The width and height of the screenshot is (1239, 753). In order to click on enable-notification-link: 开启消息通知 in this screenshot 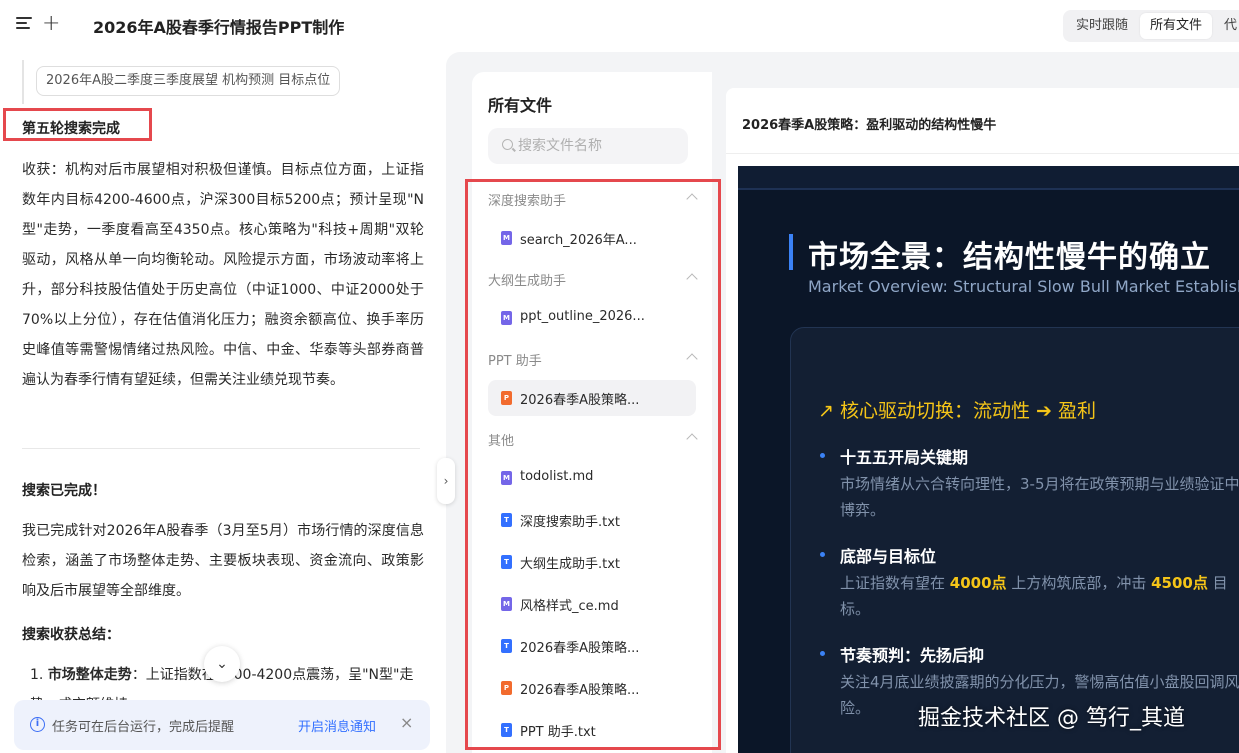, I will do `click(337, 725)`.